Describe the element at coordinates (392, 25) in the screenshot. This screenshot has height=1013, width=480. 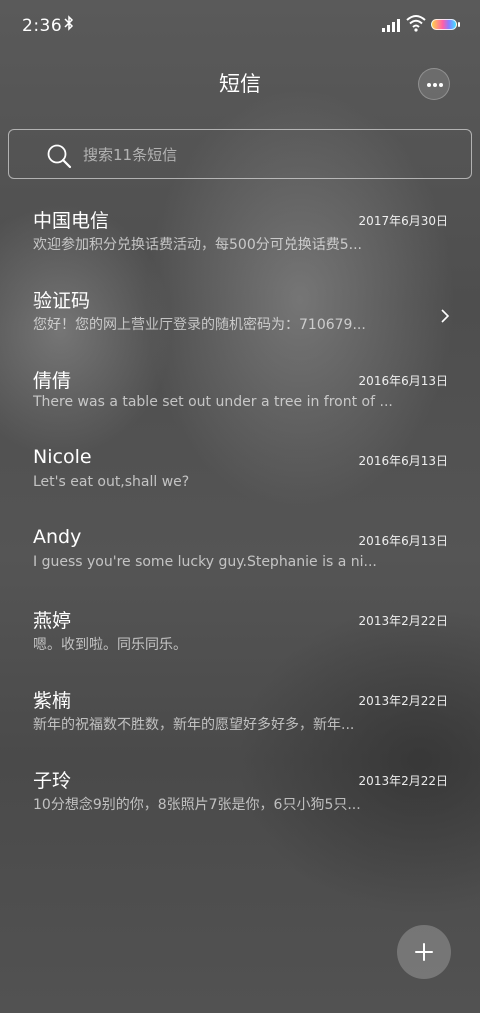
I see `signal-icon` at that location.